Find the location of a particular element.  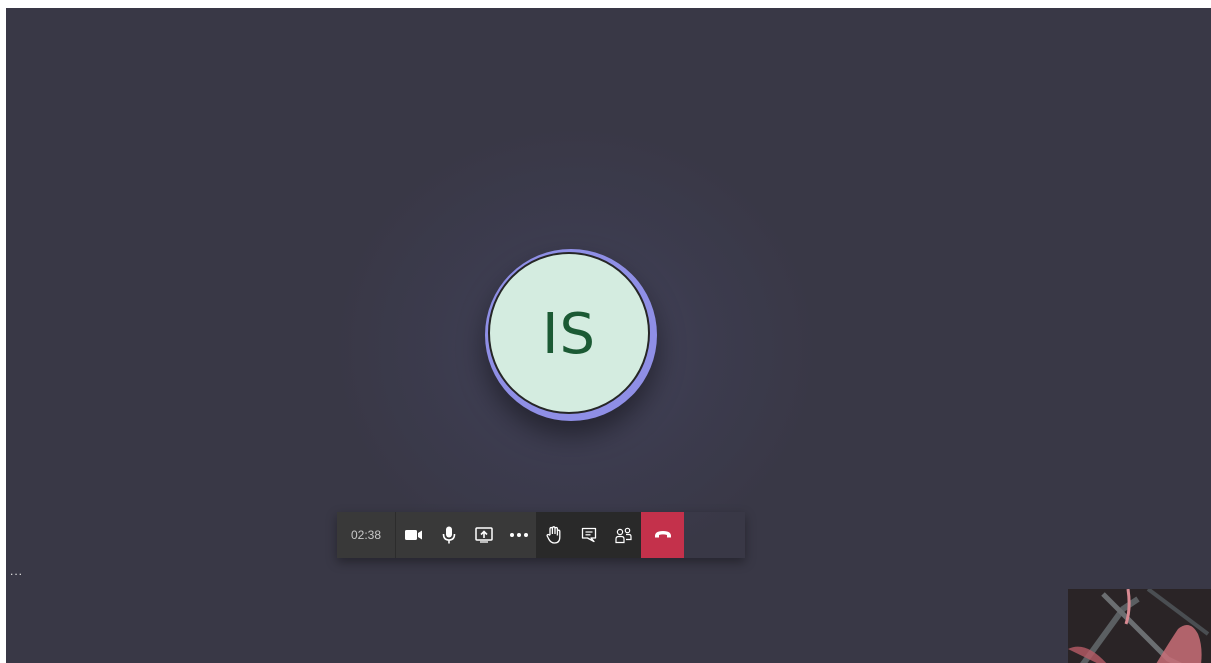

phone-hangup-icon is located at coordinates (663, 535).